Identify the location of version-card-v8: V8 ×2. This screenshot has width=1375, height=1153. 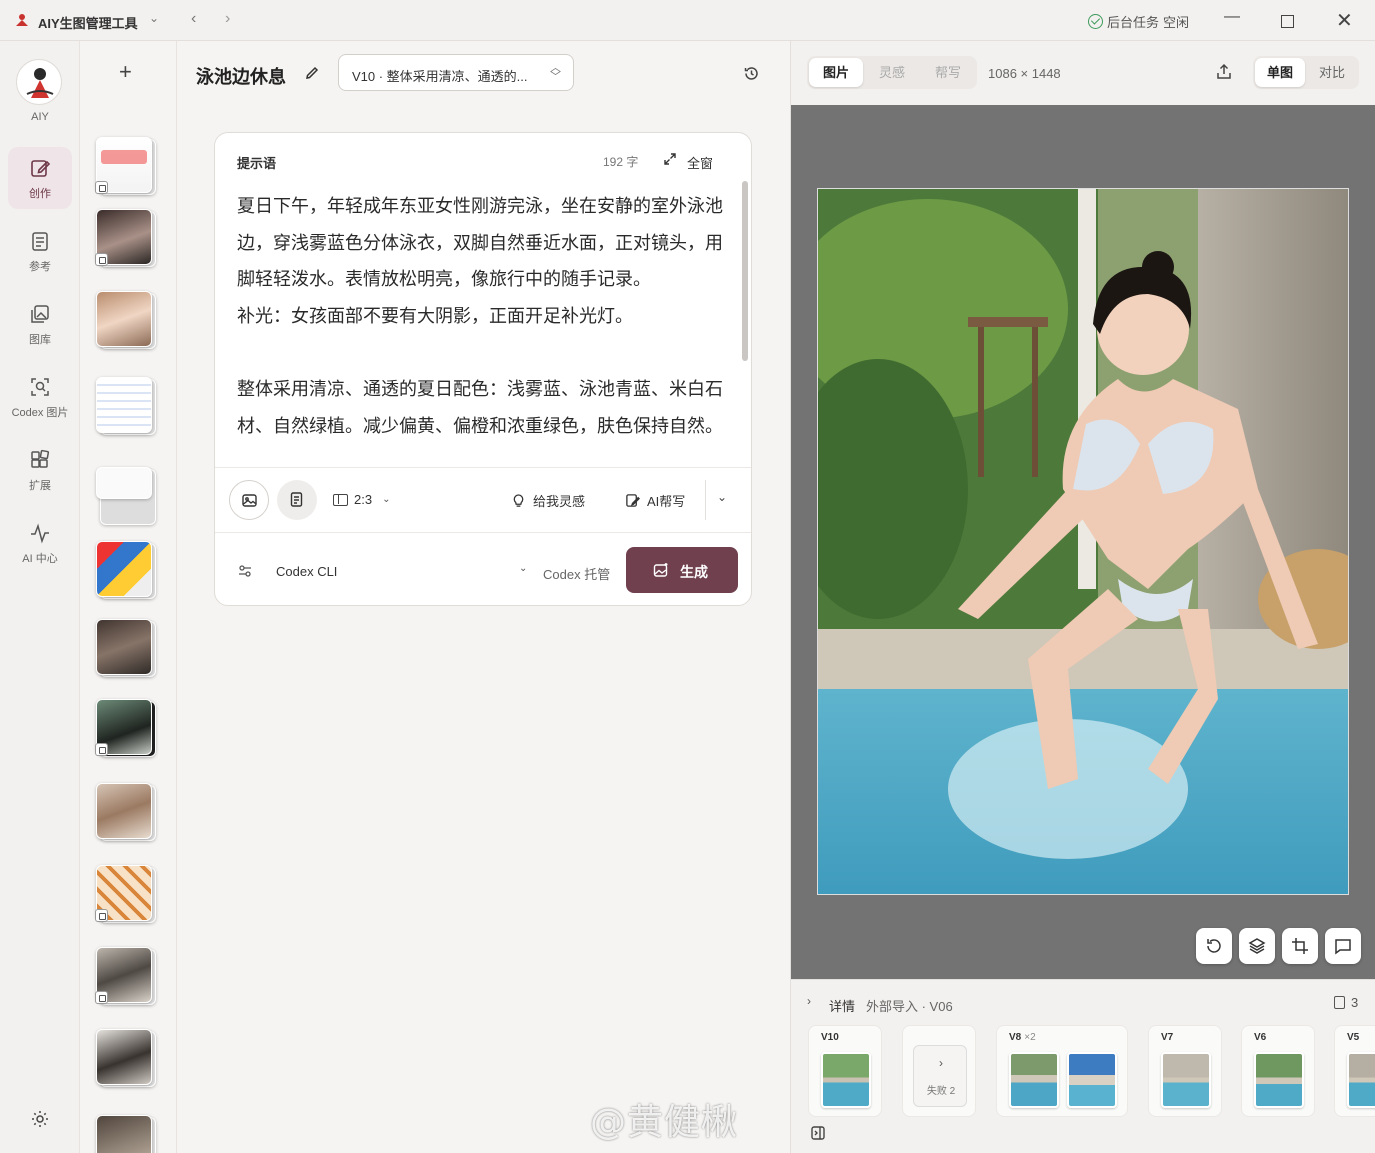
(1062, 1071).